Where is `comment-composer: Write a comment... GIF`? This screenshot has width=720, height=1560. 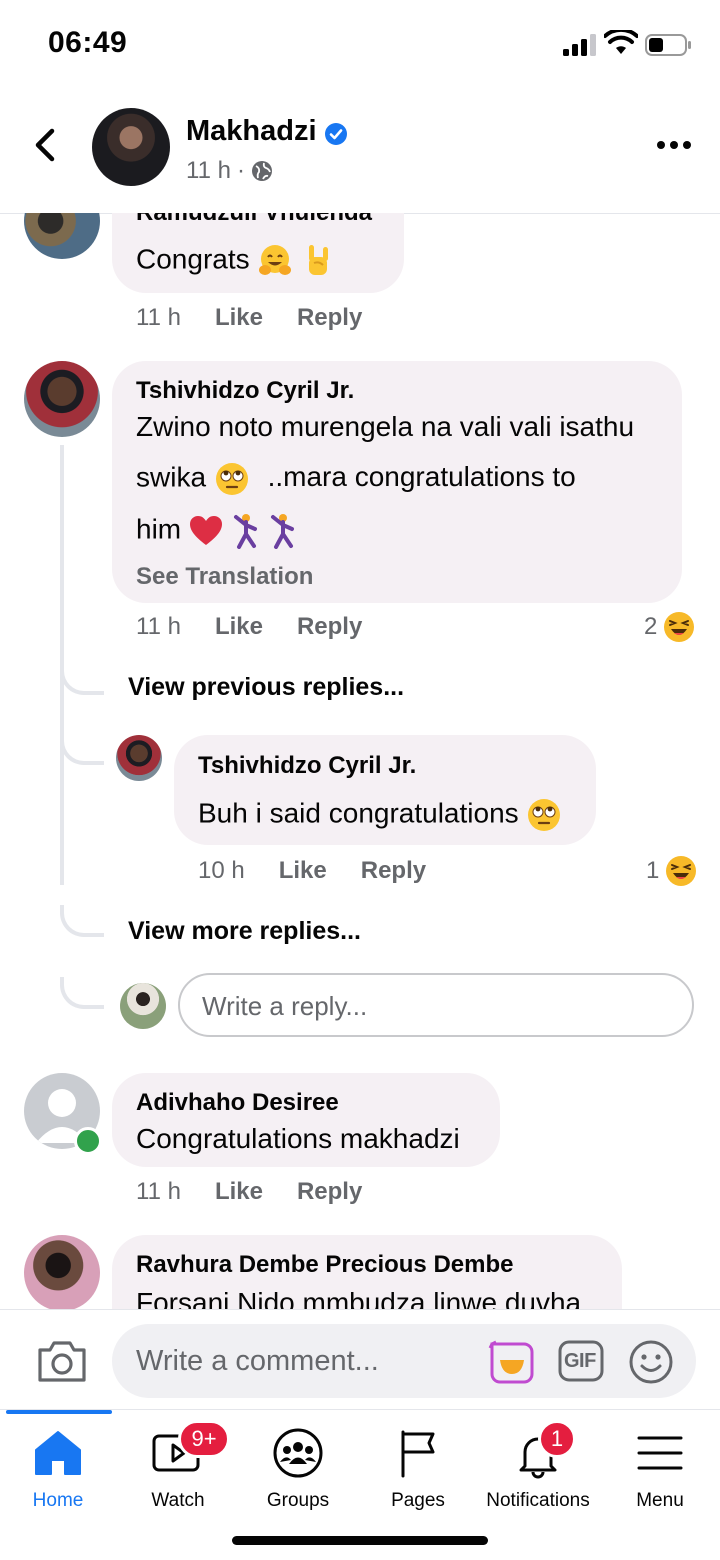
comment-composer: Write a comment... GIF is located at coordinates (360, 1359).